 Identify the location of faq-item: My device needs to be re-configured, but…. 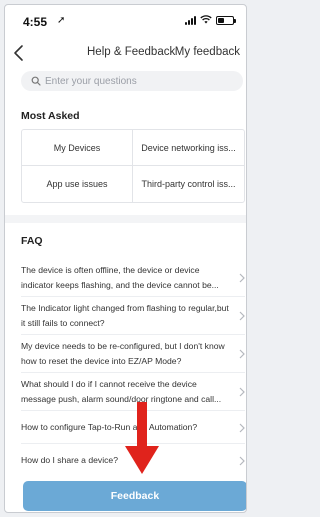
(133, 354).